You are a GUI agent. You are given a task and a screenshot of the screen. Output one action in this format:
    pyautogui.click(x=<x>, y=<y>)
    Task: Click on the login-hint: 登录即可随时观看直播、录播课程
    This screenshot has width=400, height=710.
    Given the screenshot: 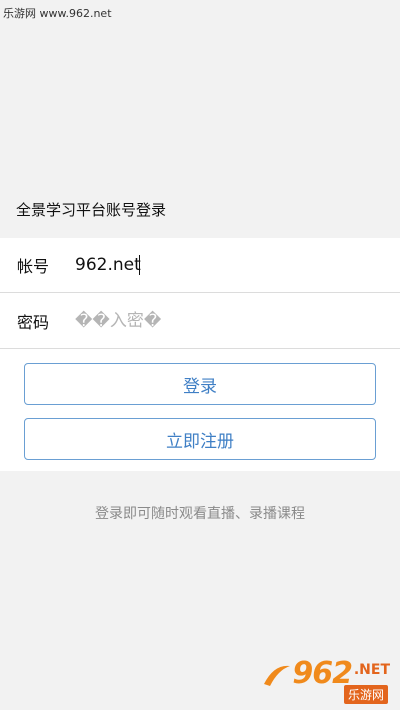 What is the action you would take?
    pyautogui.click(x=200, y=514)
    